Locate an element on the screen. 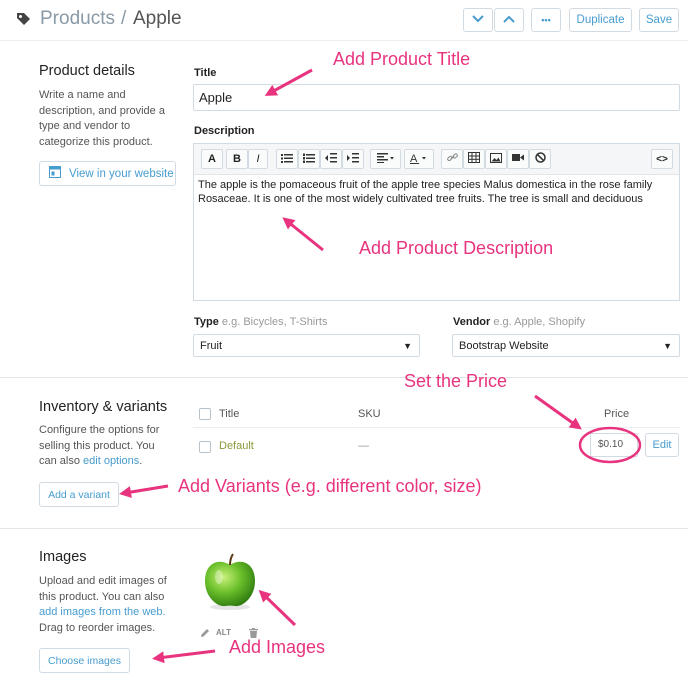 The width and height of the screenshot is (688, 691). next-product-button is located at coordinates (509, 20).